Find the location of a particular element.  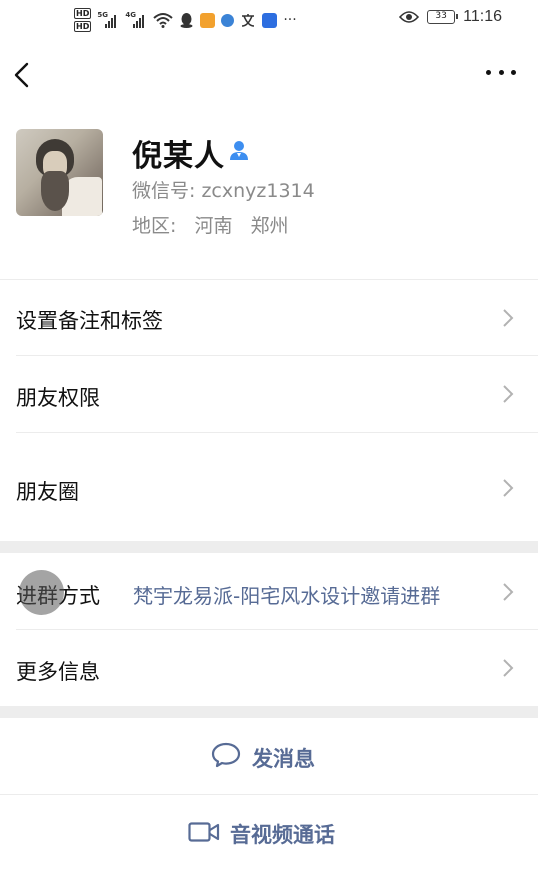

status-left: HD HD 5G 4G ··· is located at coordinates (185, 20).